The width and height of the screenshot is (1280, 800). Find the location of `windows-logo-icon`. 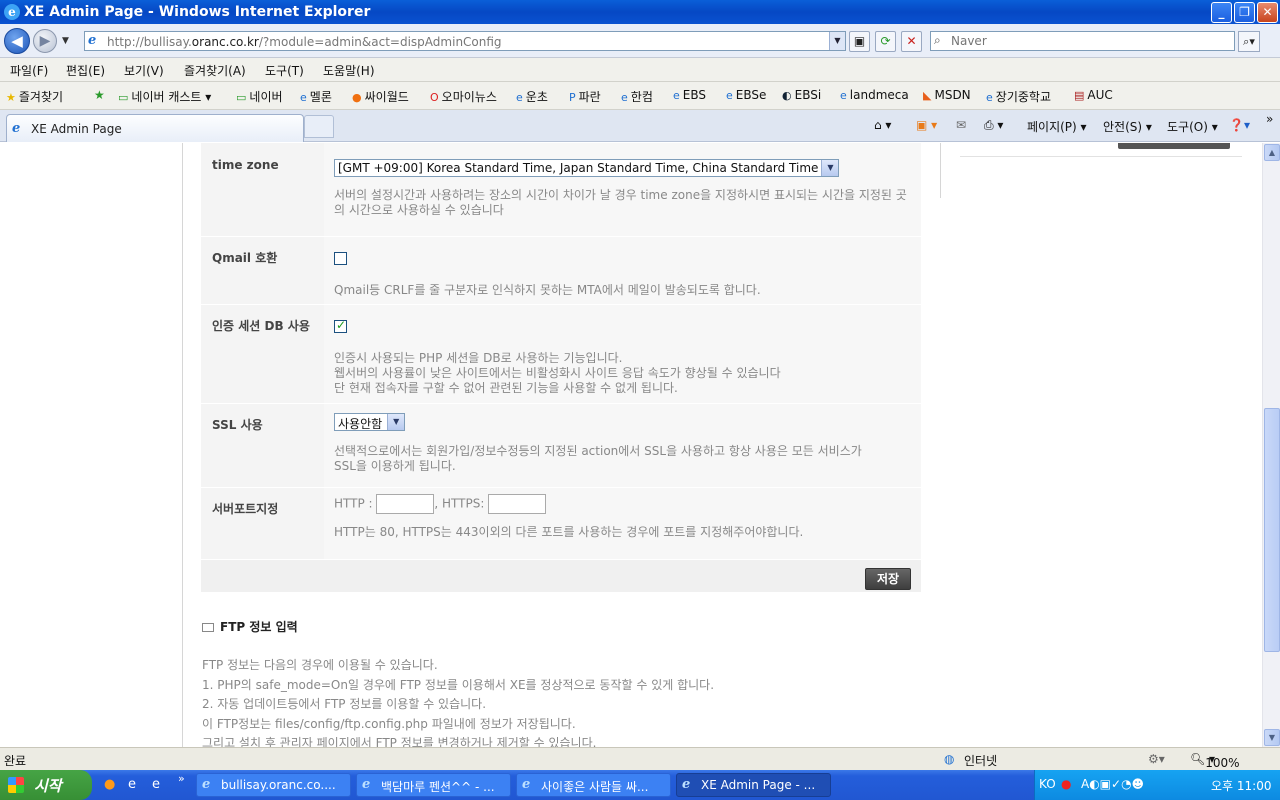

windows-logo-icon is located at coordinates (16, 785).